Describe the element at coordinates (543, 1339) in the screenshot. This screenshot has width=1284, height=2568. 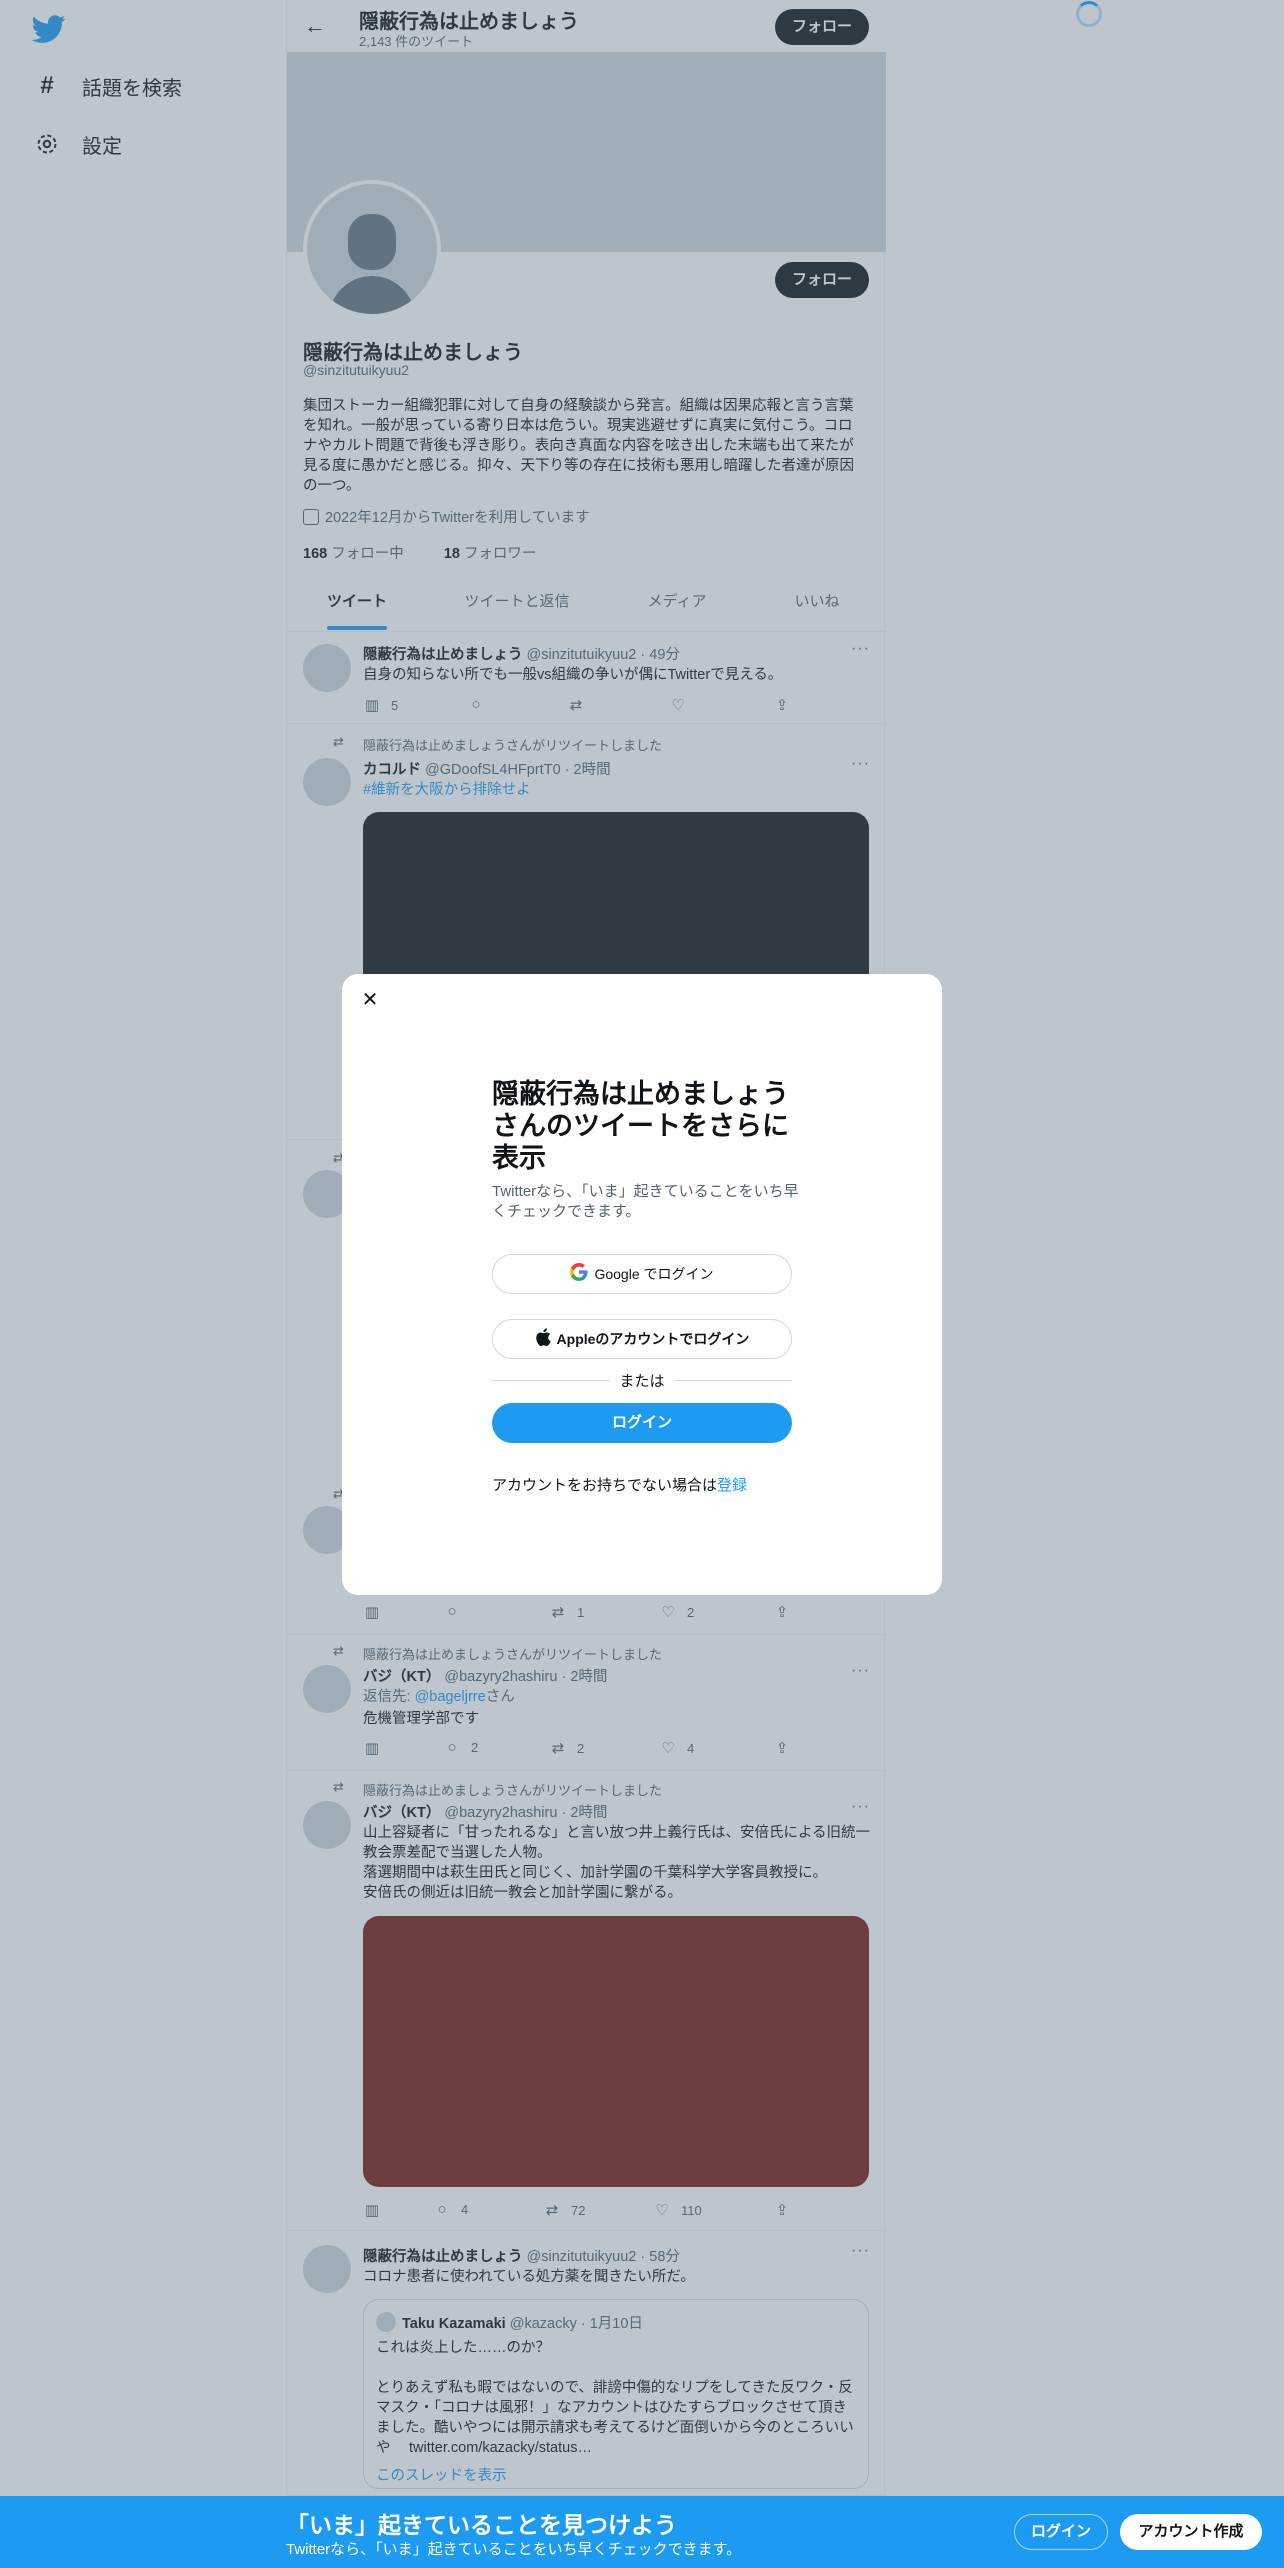
I see `apple-icon` at that location.